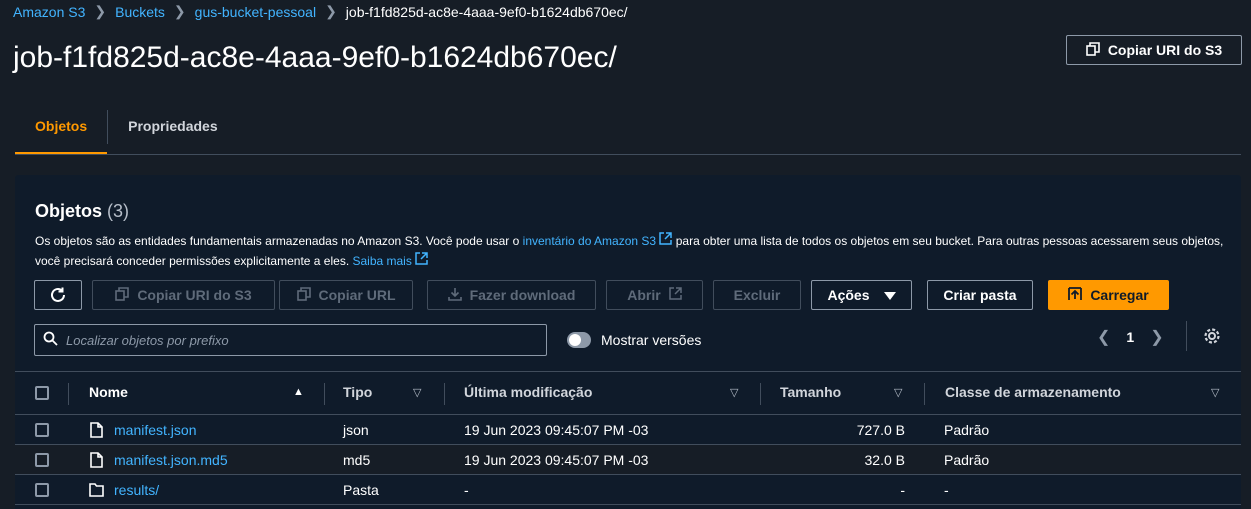 Image resolution: width=1251 pixels, height=509 pixels. I want to click on create-folder-label: Criar pasta, so click(980, 295).